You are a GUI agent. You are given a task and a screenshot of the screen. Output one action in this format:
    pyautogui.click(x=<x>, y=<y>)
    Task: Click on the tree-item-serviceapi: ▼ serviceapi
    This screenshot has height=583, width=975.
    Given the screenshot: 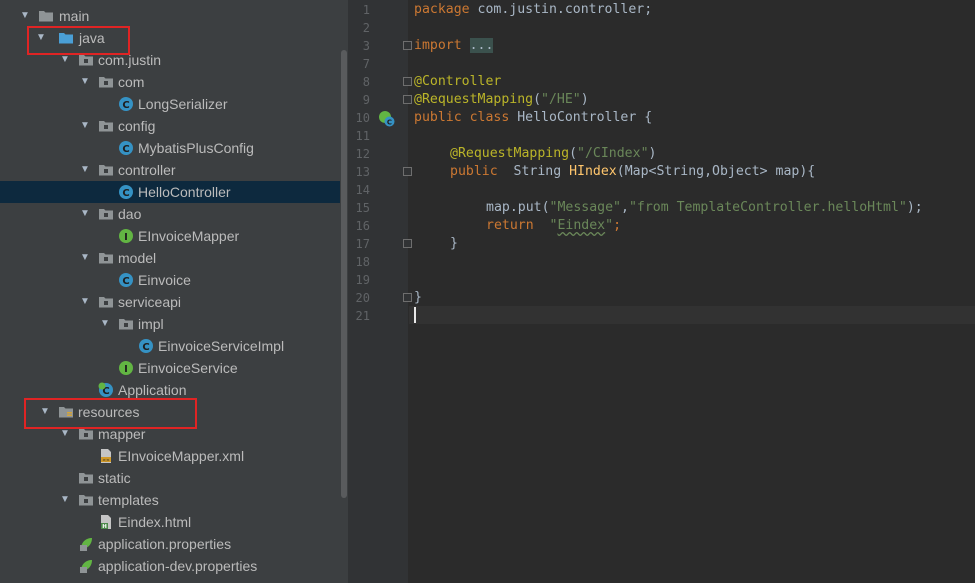 What is the action you would take?
    pyautogui.click(x=170, y=302)
    